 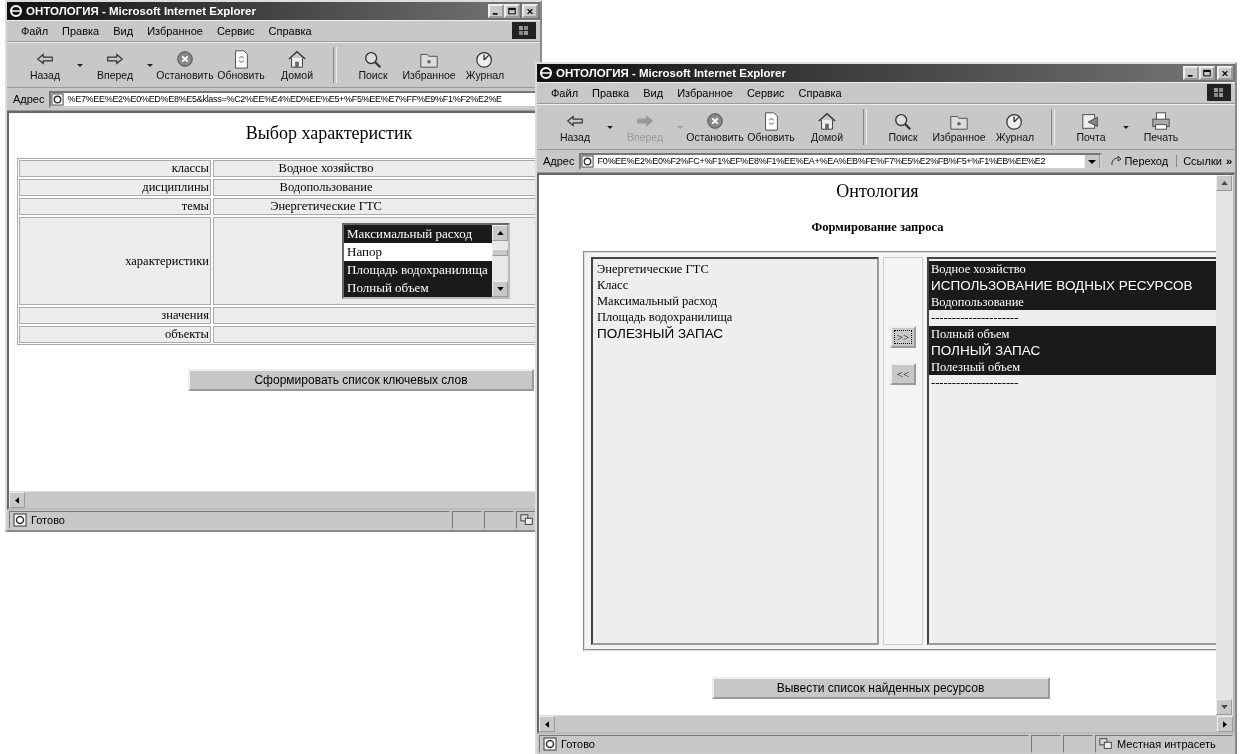 I want to click on add-button: >>, so click(x=903, y=337).